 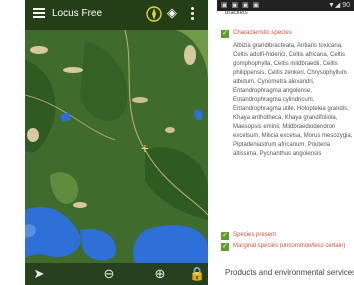 I want to click on species-present-label: Species present, so click(x=255, y=235).